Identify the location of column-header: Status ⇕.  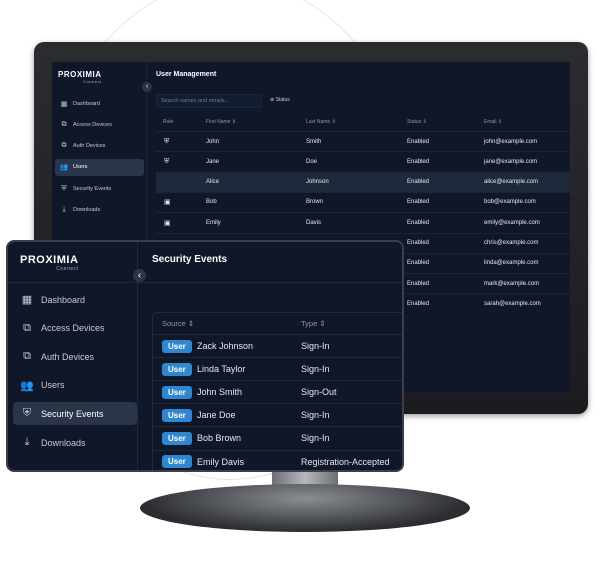
(417, 122).